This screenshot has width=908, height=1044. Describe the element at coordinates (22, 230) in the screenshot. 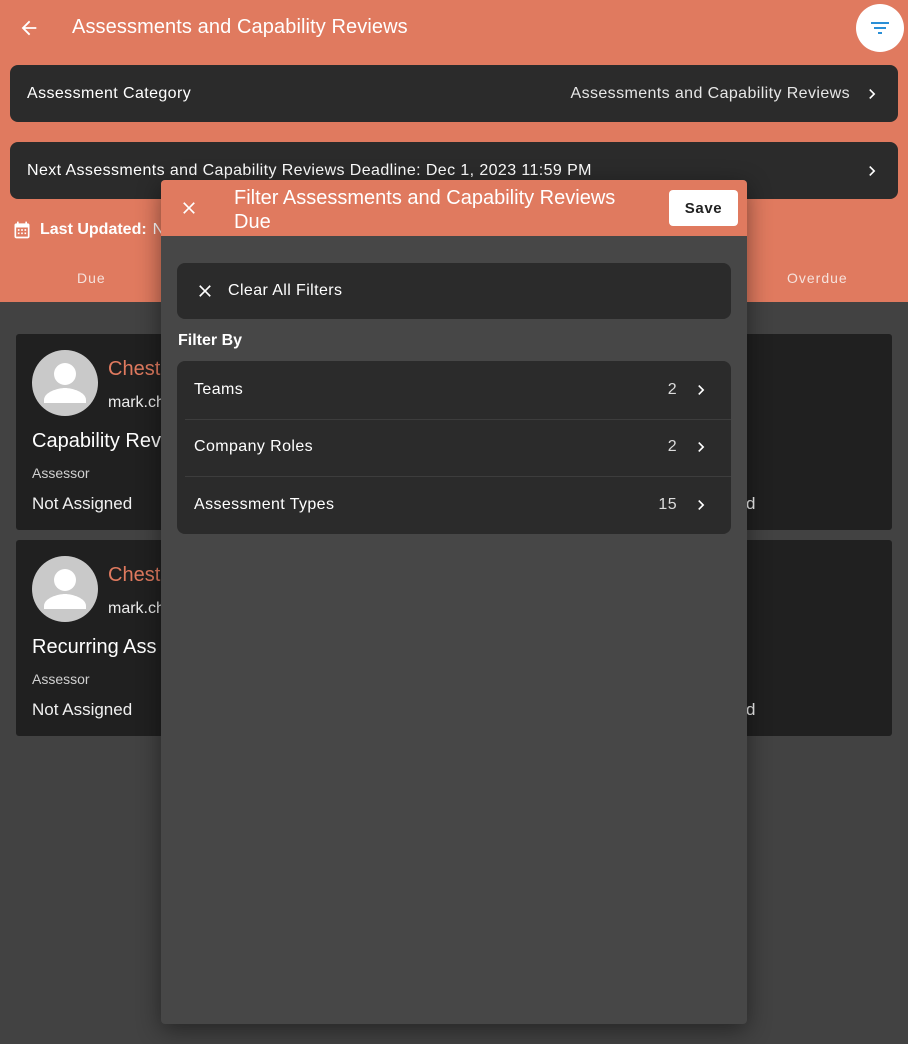

I see `calendar-icon` at that location.